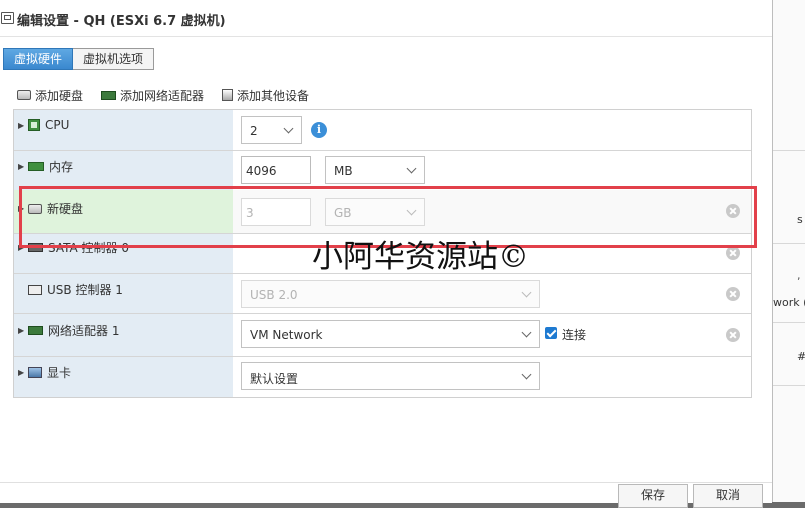  What do you see at coordinates (382, 130) in the screenshot?
I see `hardware-row-cpu: ▶ CPU 2 i` at bounding box center [382, 130].